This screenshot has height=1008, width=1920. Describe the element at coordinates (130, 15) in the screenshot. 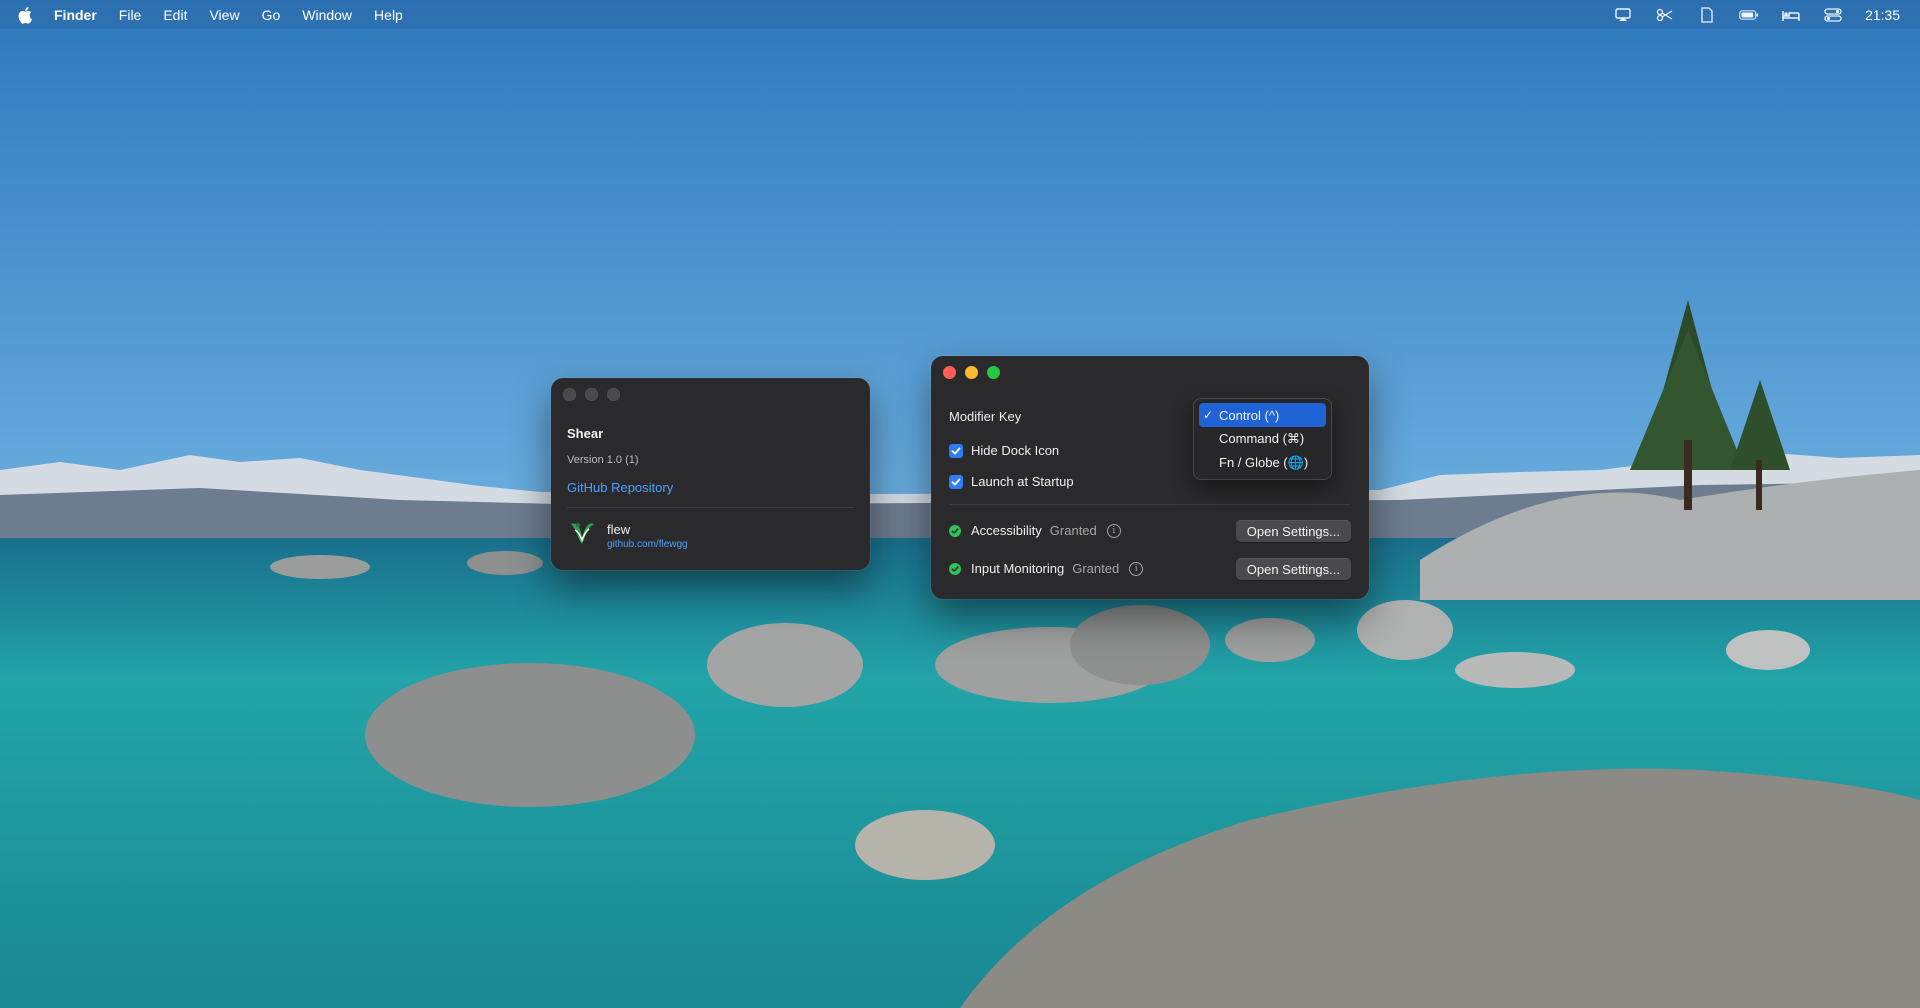

I see `menu-file: File` at that location.